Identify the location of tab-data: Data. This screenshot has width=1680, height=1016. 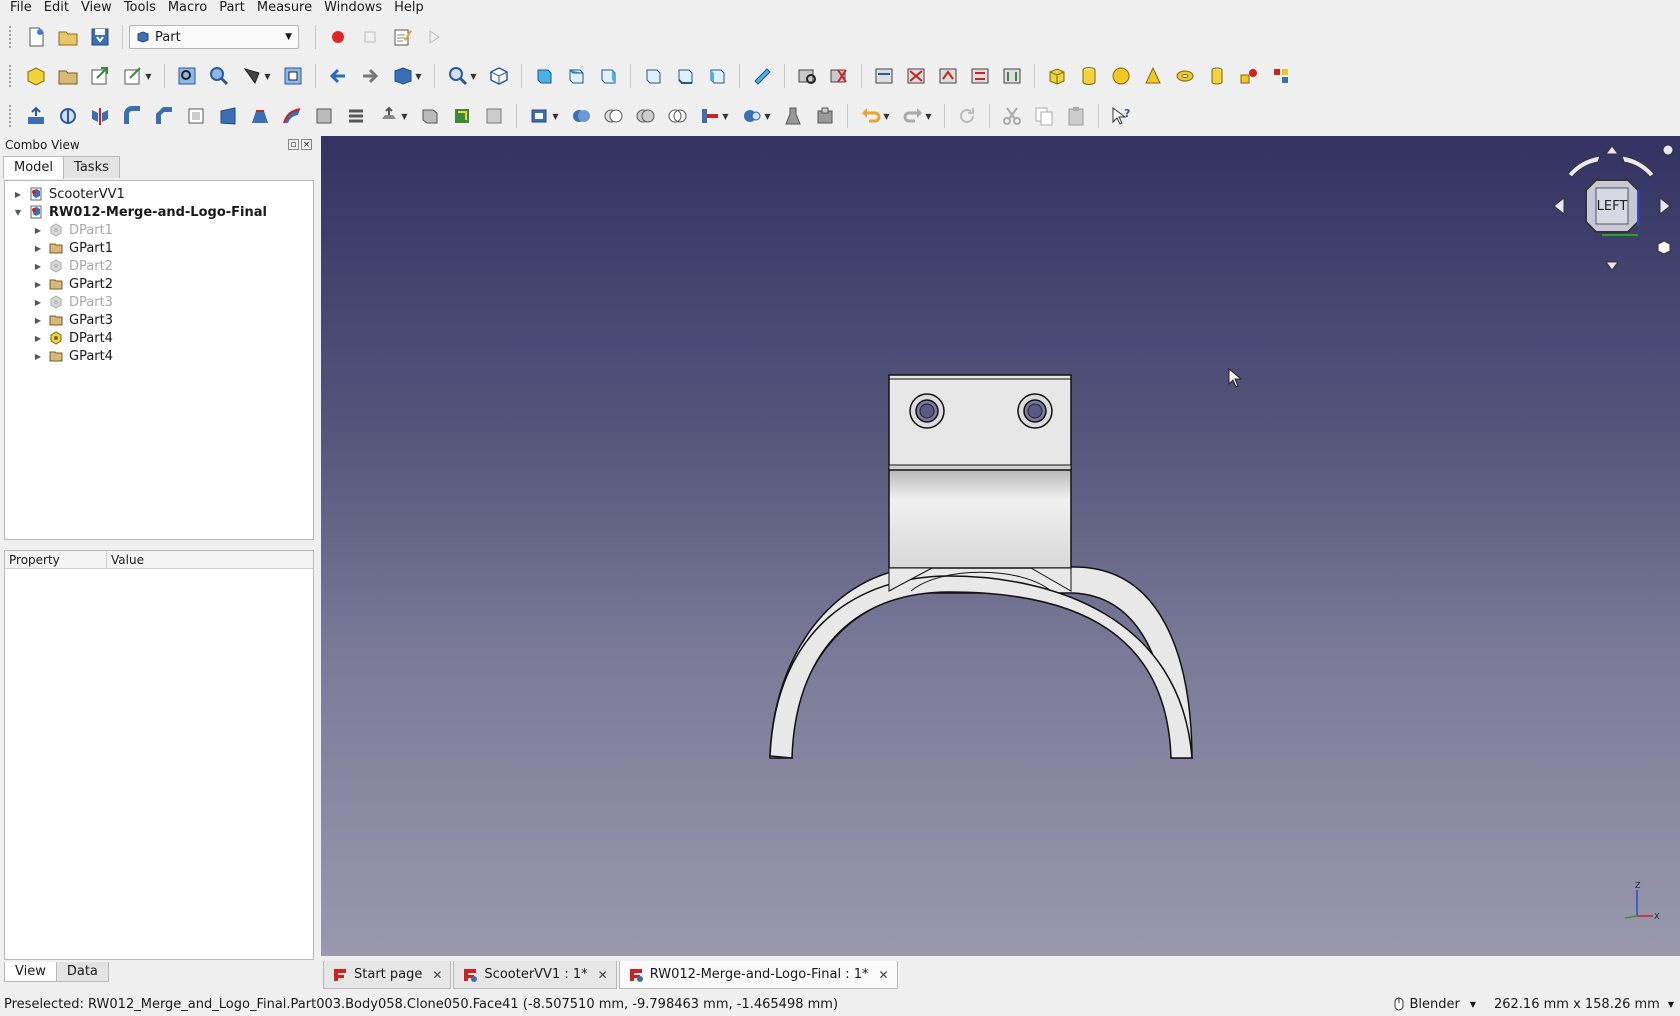
(82, 972).